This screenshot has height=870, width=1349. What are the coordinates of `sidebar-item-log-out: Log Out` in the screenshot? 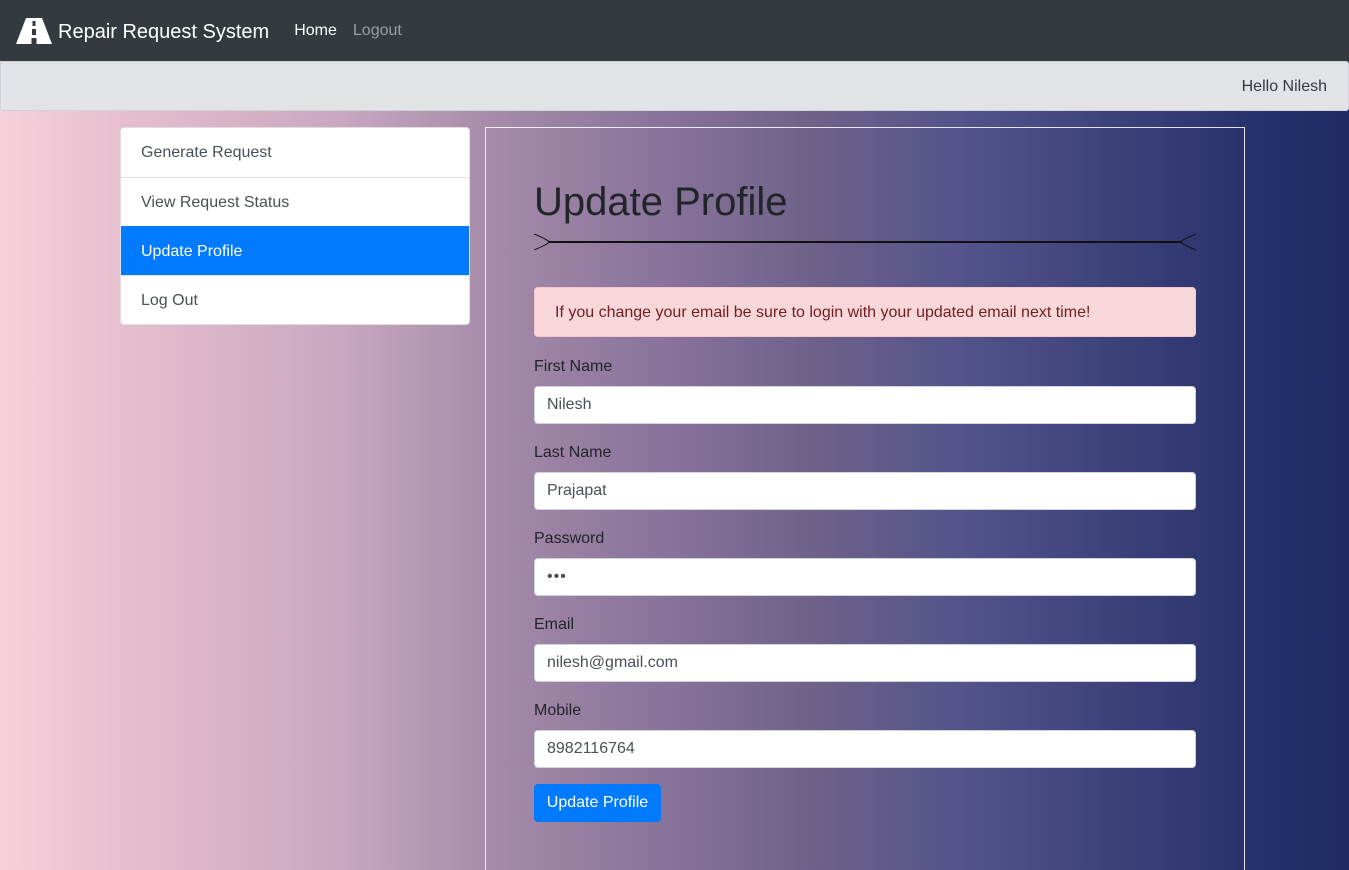 It's located at (295, 299).